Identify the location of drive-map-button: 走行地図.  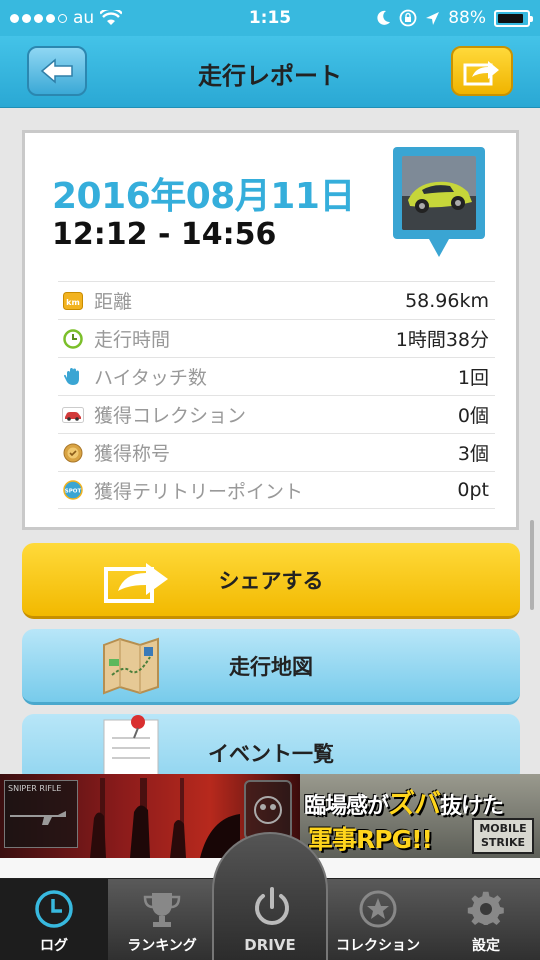
(271, 667).